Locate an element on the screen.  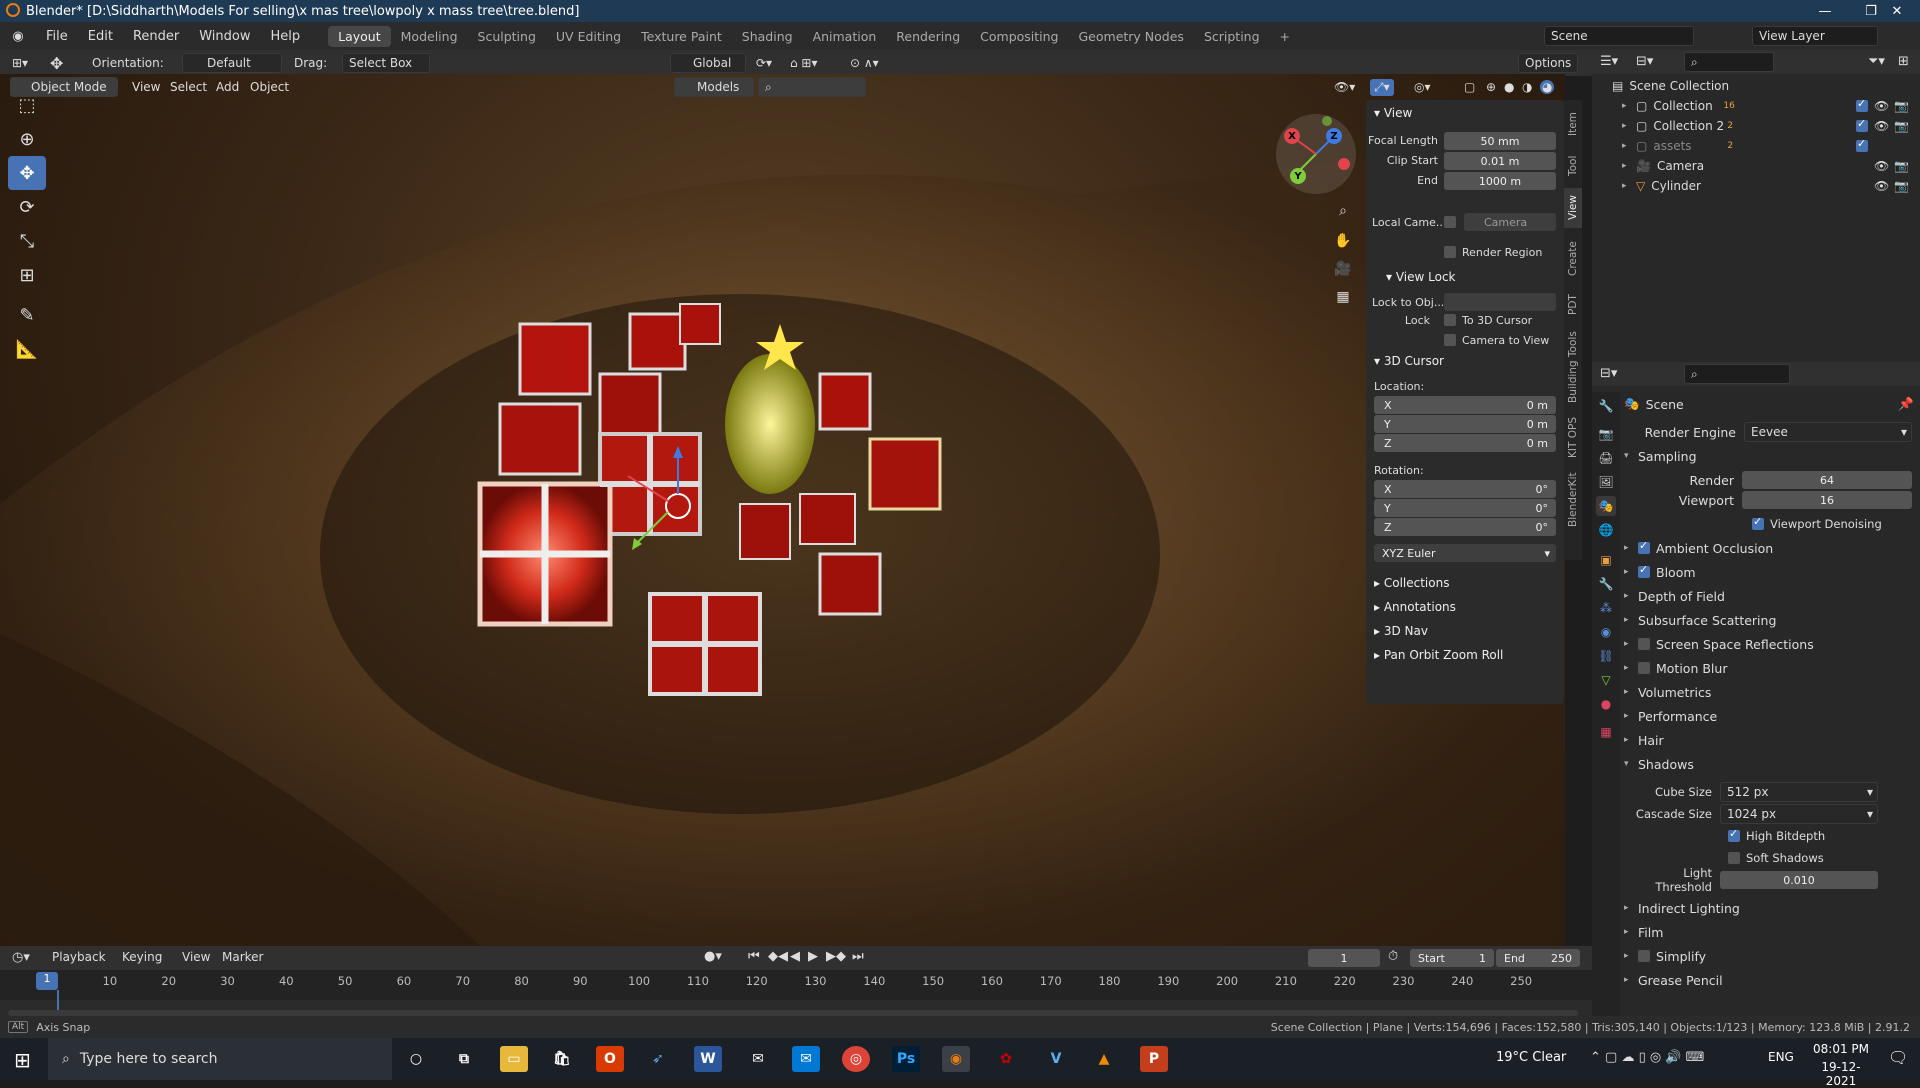
viewport-menu-select: Select is located at coordinates (188, 87).